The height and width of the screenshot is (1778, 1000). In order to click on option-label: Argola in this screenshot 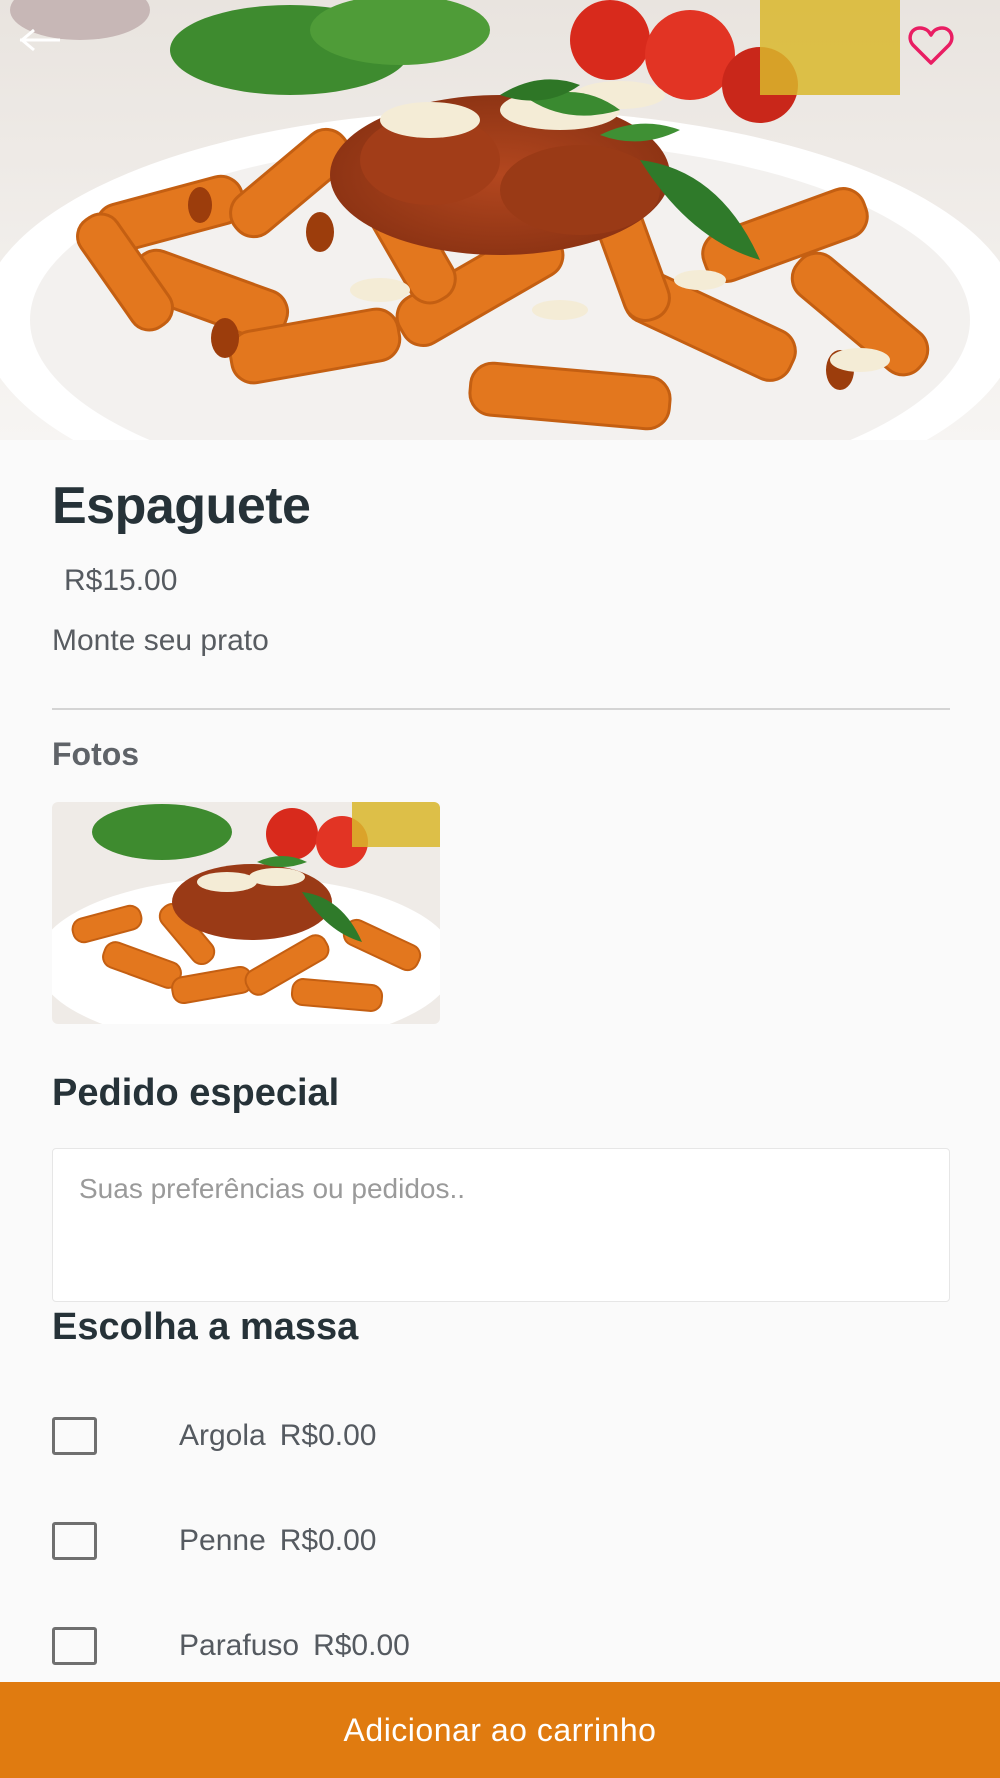, I will do `click(222, 1435)`.